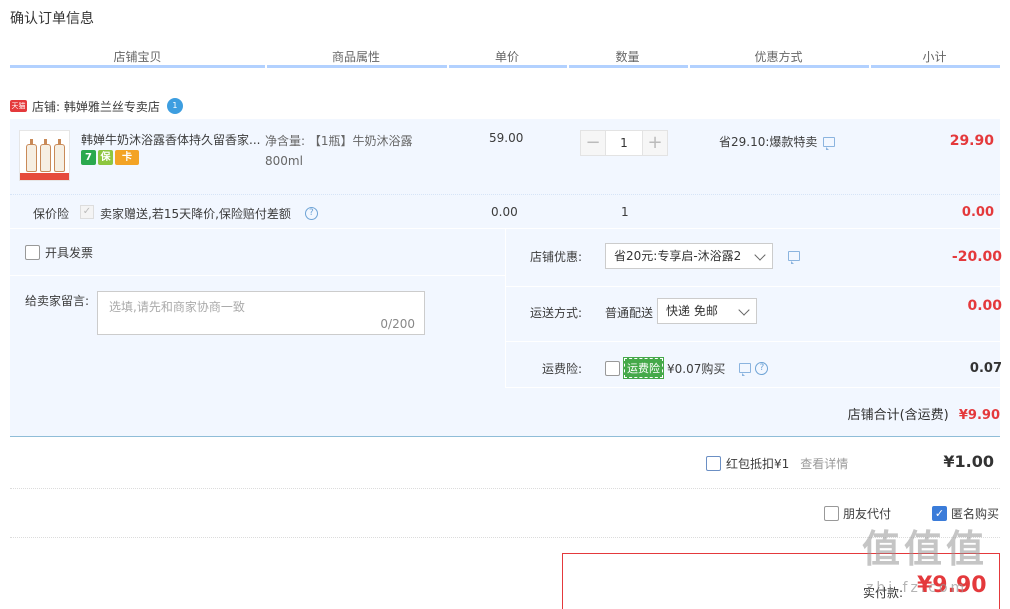  I want to click on friend-pay-checkbox, so click(831, 513).